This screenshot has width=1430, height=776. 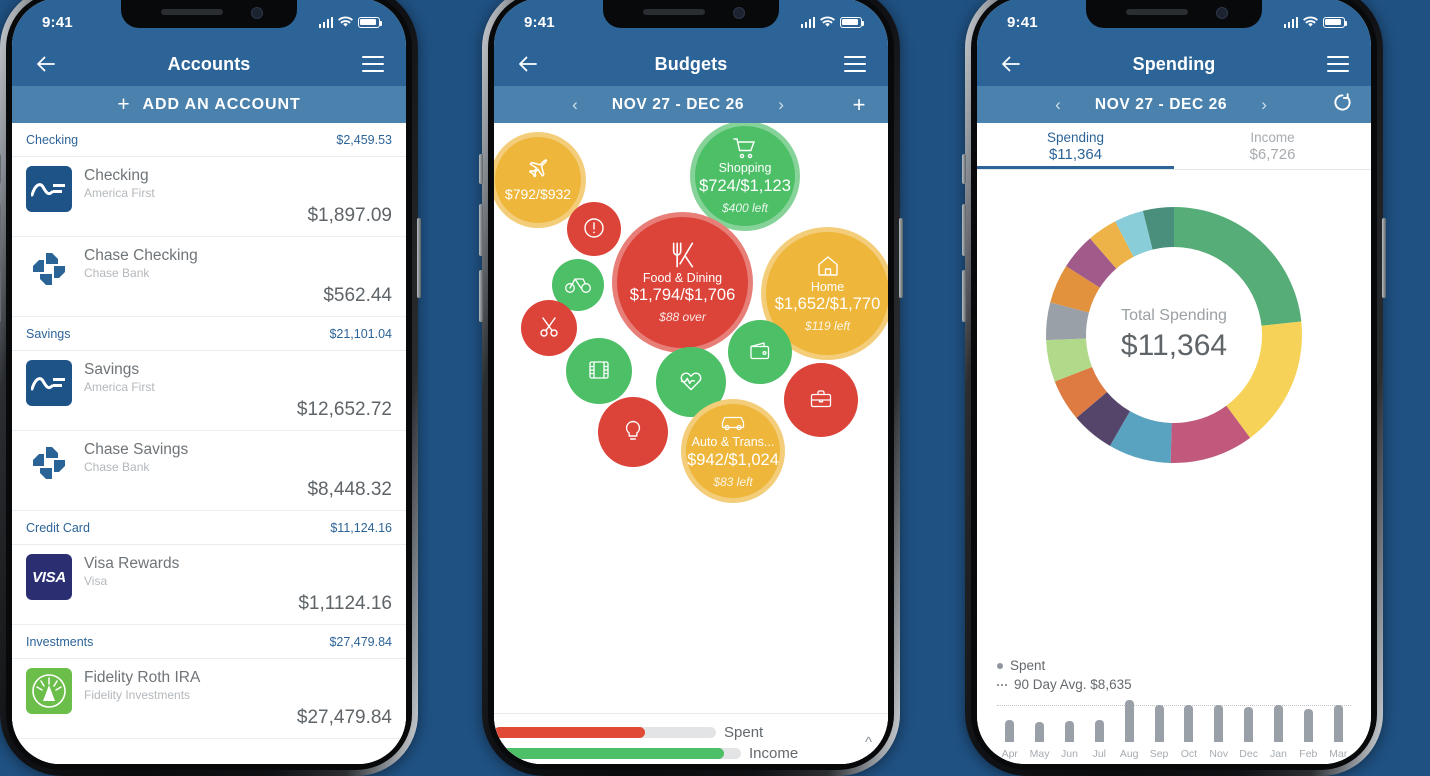 I want to click on income-bar-fill, so click(x=609, y=753).